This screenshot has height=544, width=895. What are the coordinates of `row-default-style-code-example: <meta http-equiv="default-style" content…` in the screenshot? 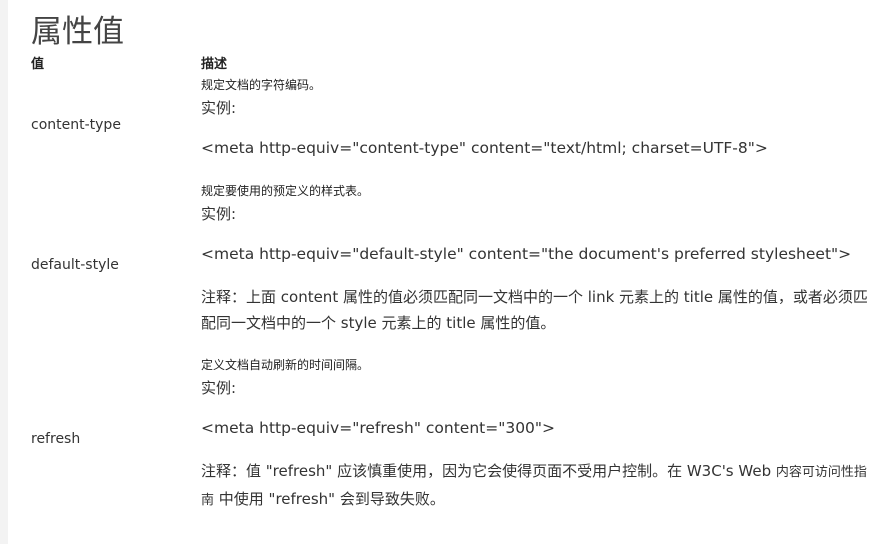 It's located at (526, 254).